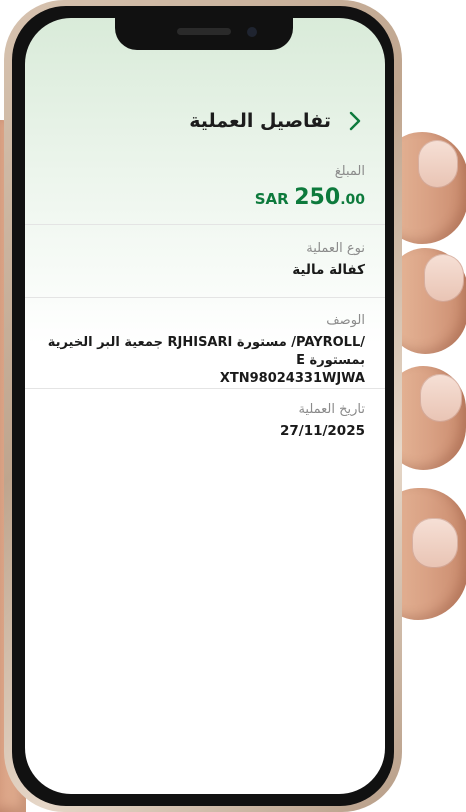 The height and width of the screenshot is (812, 466). Describe the element at coordinates (317, 197) in the screenshot. I see `amount-integer: 250` at that location.